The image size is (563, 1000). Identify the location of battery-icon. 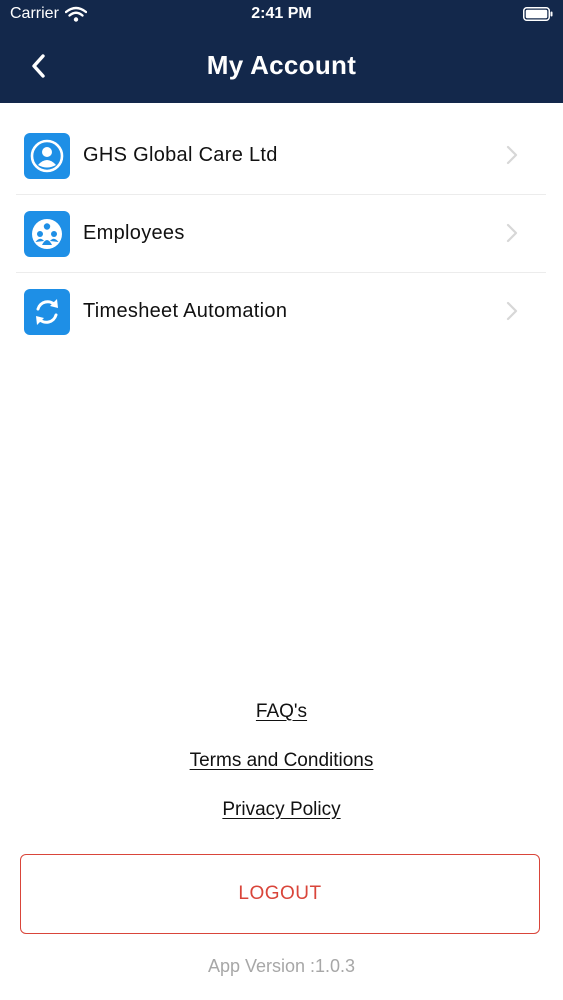
(538, 14).